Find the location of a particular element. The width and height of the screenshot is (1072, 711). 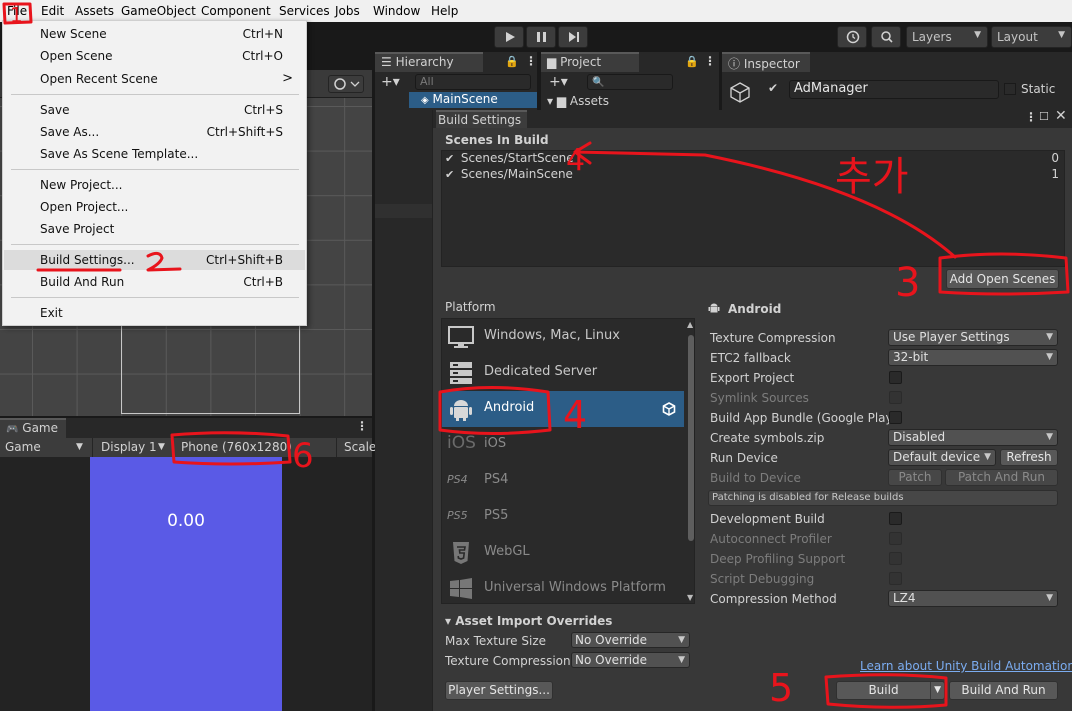

platform-scrollbar: ▲ ▼ is located at coordinates (690, 461).